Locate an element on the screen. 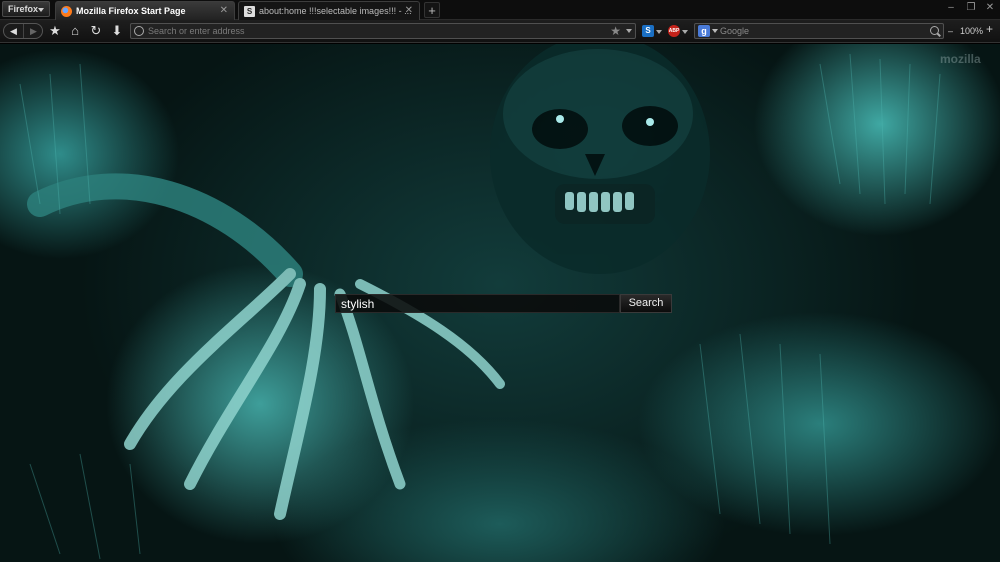 The image size is (1000, 562). search-icon is located at coordinates (934, 30).